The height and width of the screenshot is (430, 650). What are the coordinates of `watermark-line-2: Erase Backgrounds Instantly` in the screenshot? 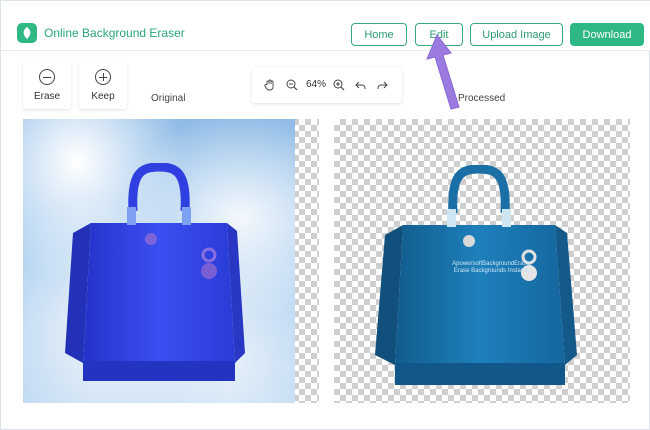 It's located at (492, 271).